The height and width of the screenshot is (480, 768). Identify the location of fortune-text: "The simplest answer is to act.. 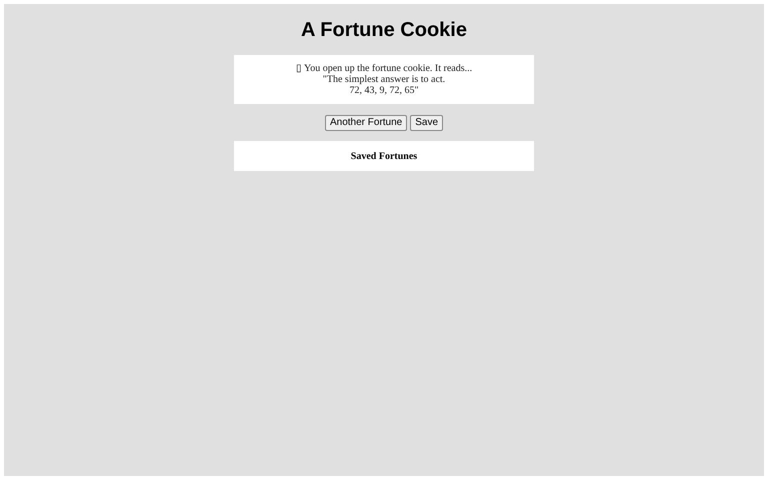
(384, 79).